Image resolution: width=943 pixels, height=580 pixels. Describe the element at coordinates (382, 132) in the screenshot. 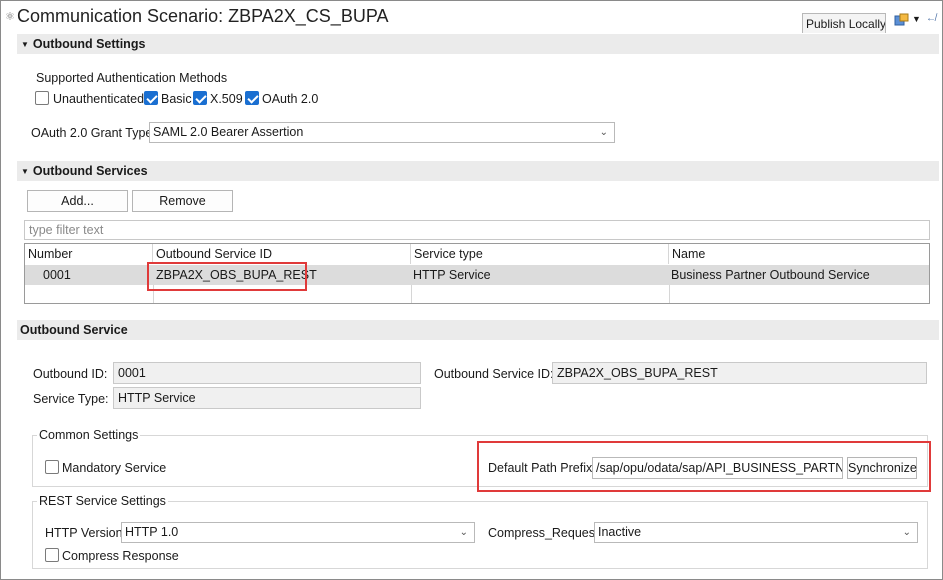

I see `grant-type-select: SAML 2.0 Bearer Assertion ⌄` at that location.